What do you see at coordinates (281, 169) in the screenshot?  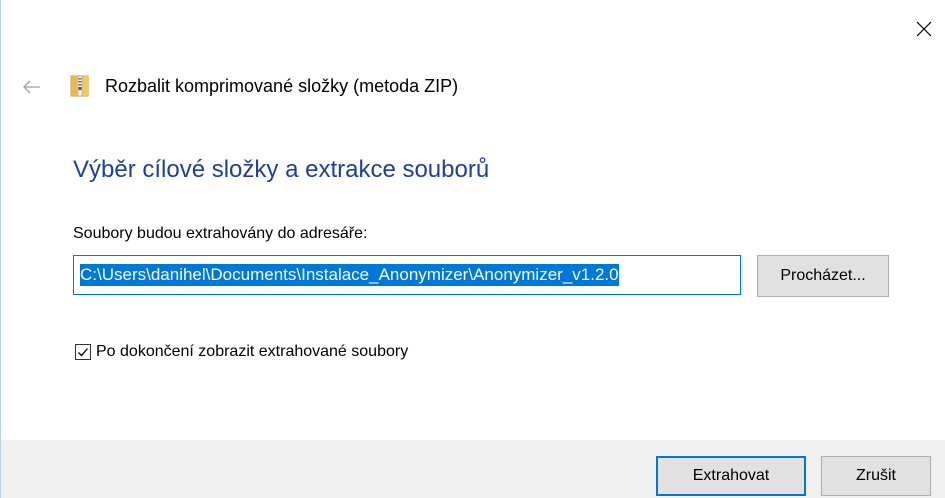 I see `page-heading: Výběr cílové složky a extrakce souborů` at bounding box center [281, 169].